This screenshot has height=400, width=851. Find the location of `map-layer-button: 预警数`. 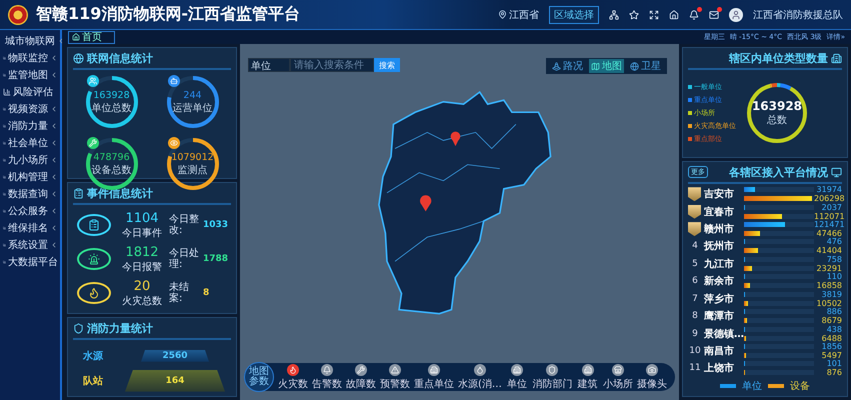

map-layer-button: 预警数 is located at coordinates (395, 377).